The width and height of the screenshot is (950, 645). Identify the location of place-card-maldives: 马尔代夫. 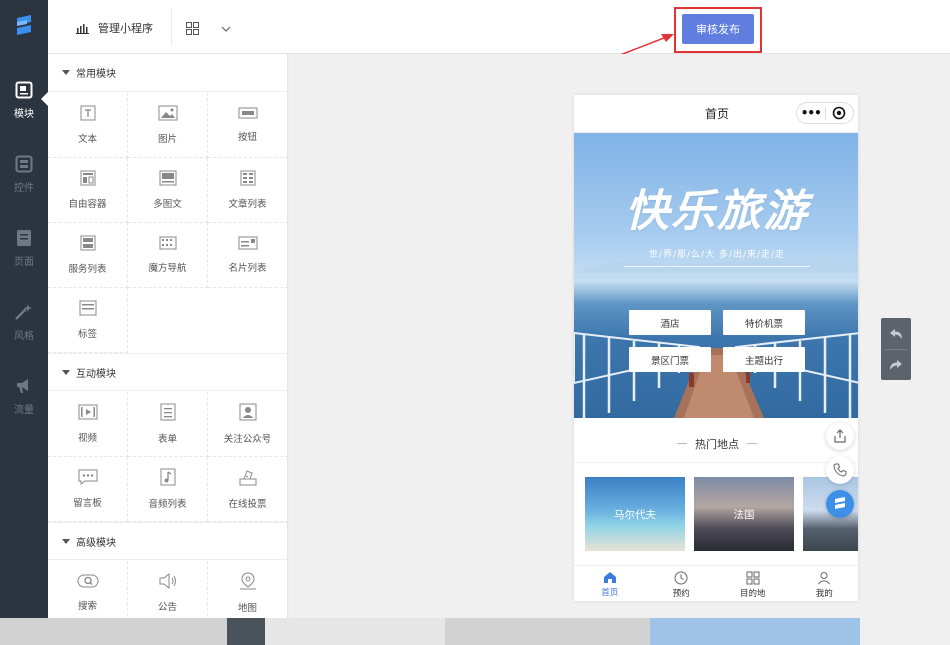
(635, 514).